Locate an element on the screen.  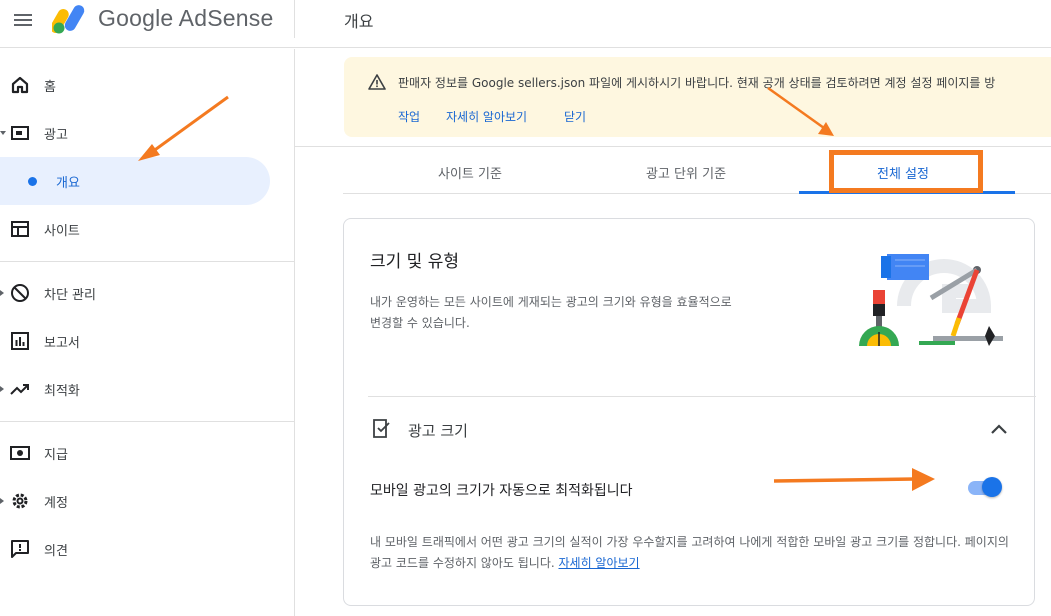
sidebar-item-feedback: 의견 is located at coordinates (147, 549).